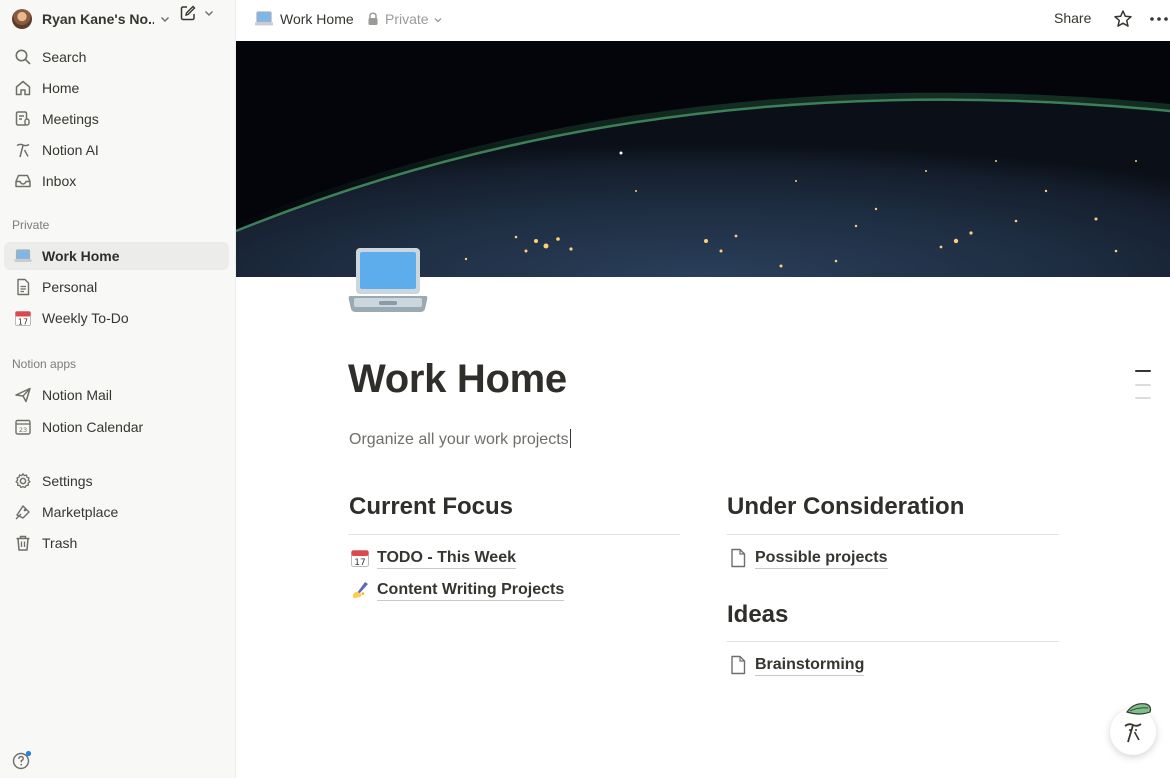 This screenshot has width=1170, height=778. I want to click on sidebar-item-settings: Settings, so click(116, 481).